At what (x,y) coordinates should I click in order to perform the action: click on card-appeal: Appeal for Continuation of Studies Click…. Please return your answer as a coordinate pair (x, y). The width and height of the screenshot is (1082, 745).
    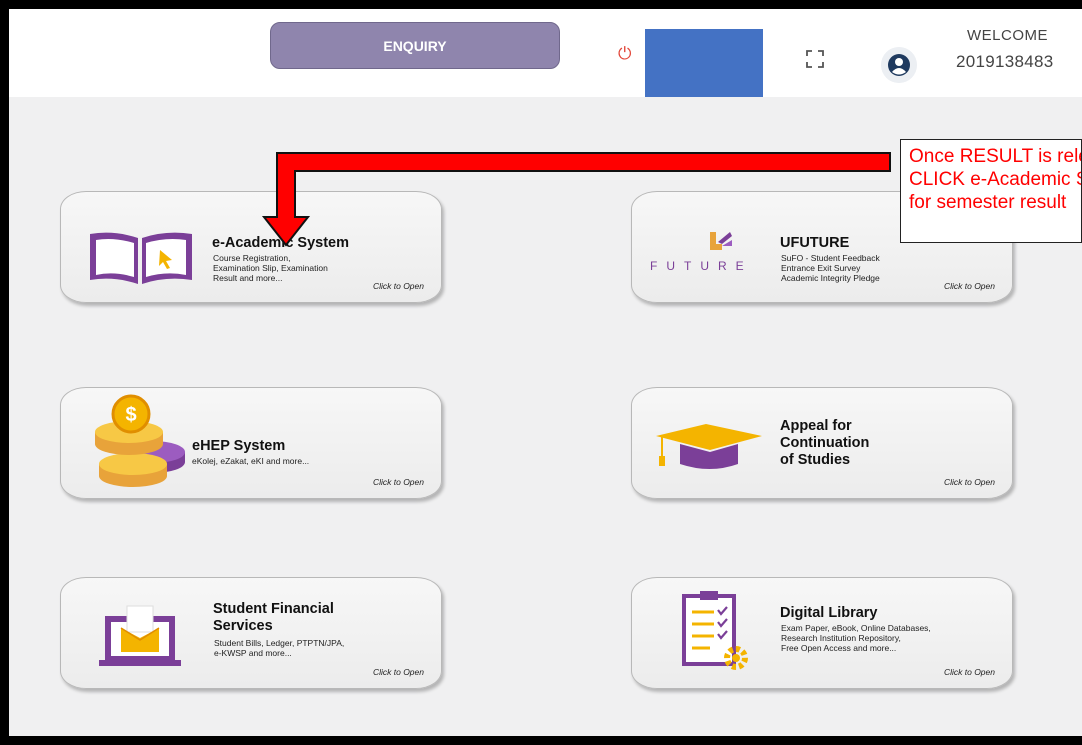
    Looking at the image, I should click on (822, 443).